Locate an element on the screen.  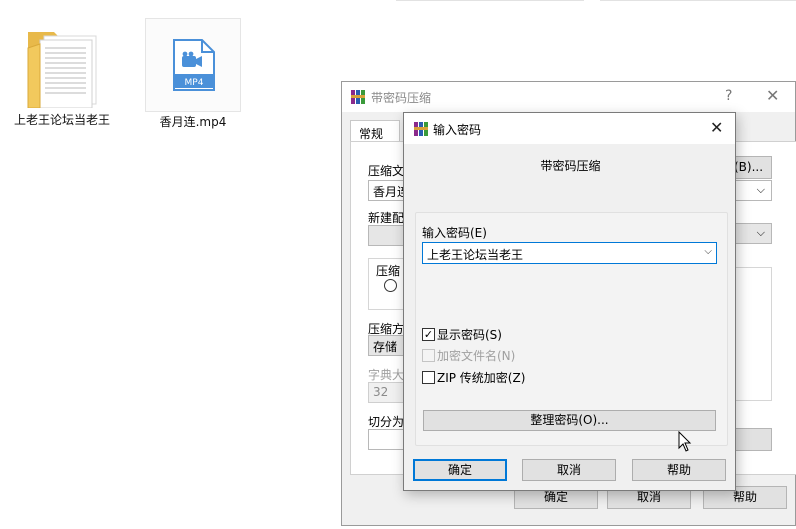
folder-label: 上老王论坛当老王 is located at coordinates (61, 120).